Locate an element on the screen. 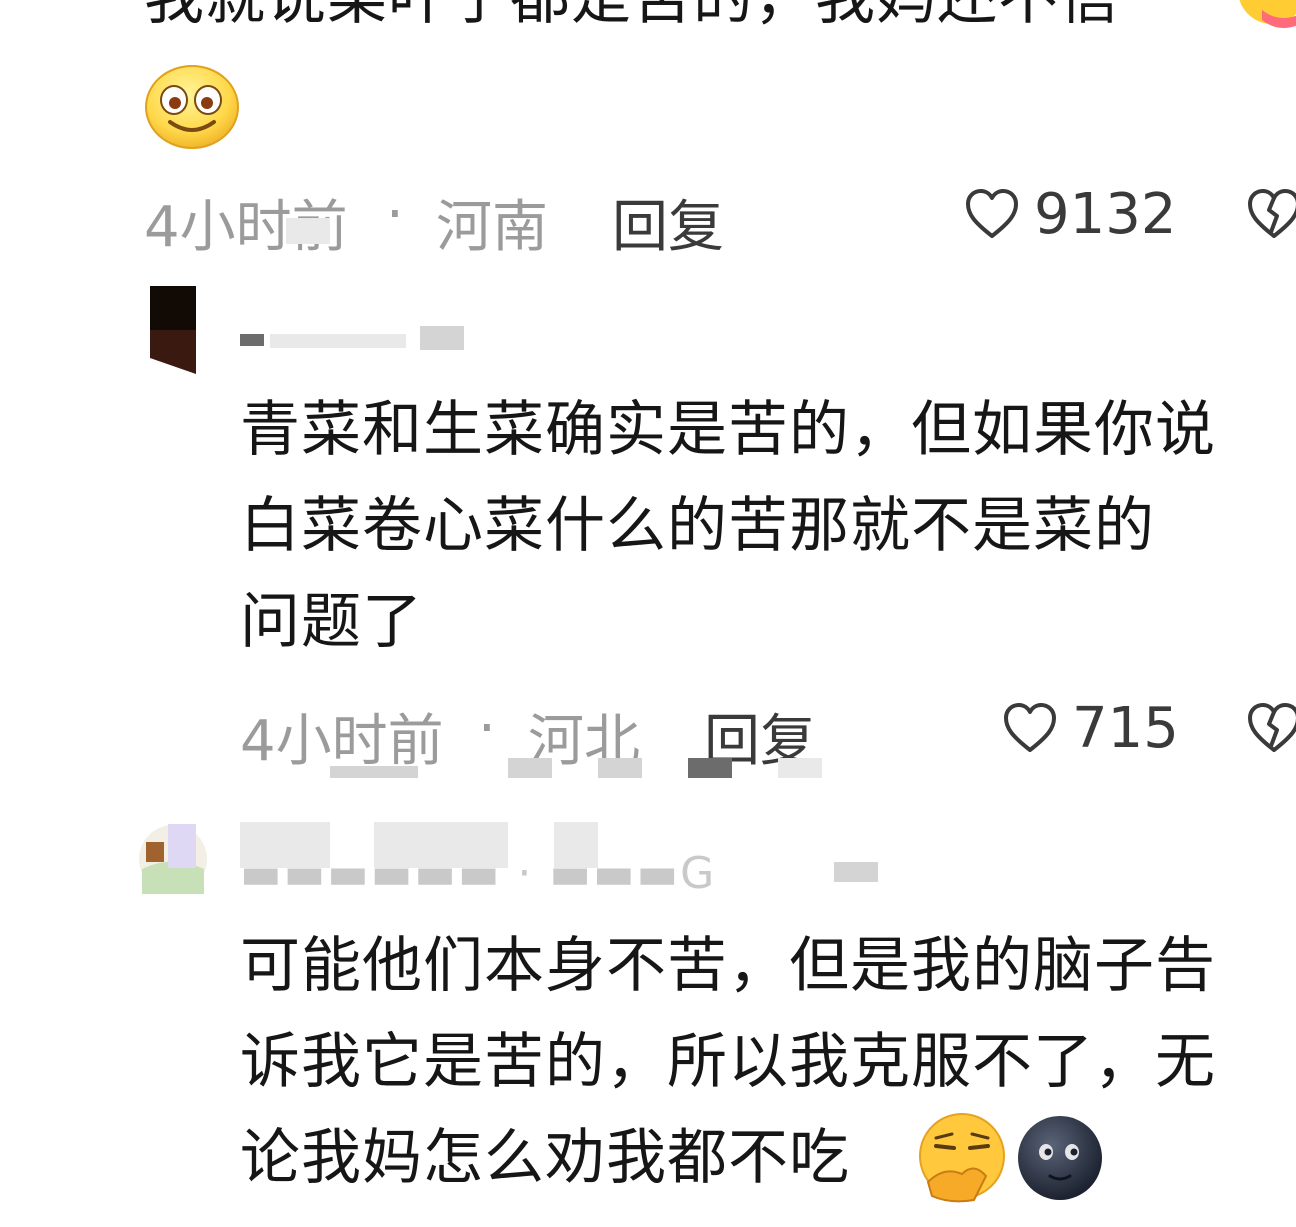 The height and width of the screenshot is (1227, 1296). like-count: 9132 is located at coordinates (1105, 214).